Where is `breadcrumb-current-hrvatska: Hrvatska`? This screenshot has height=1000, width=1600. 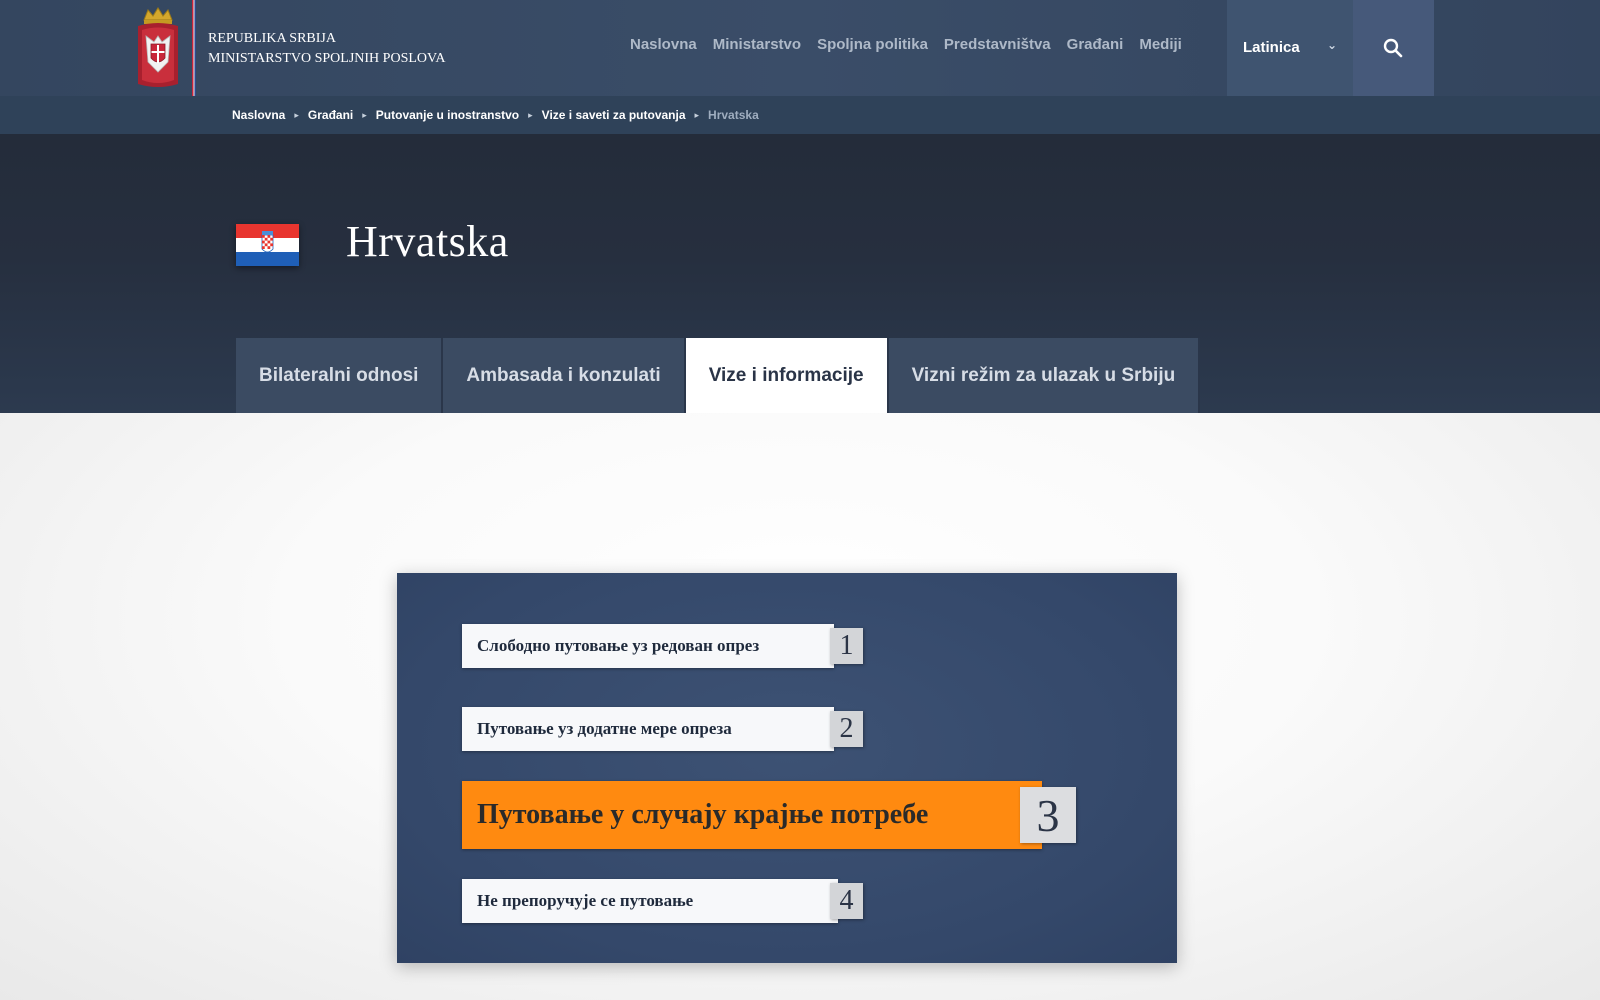 breadcrumb-current-hrvatska: Hrvatska is located at coordinates (733, 115).